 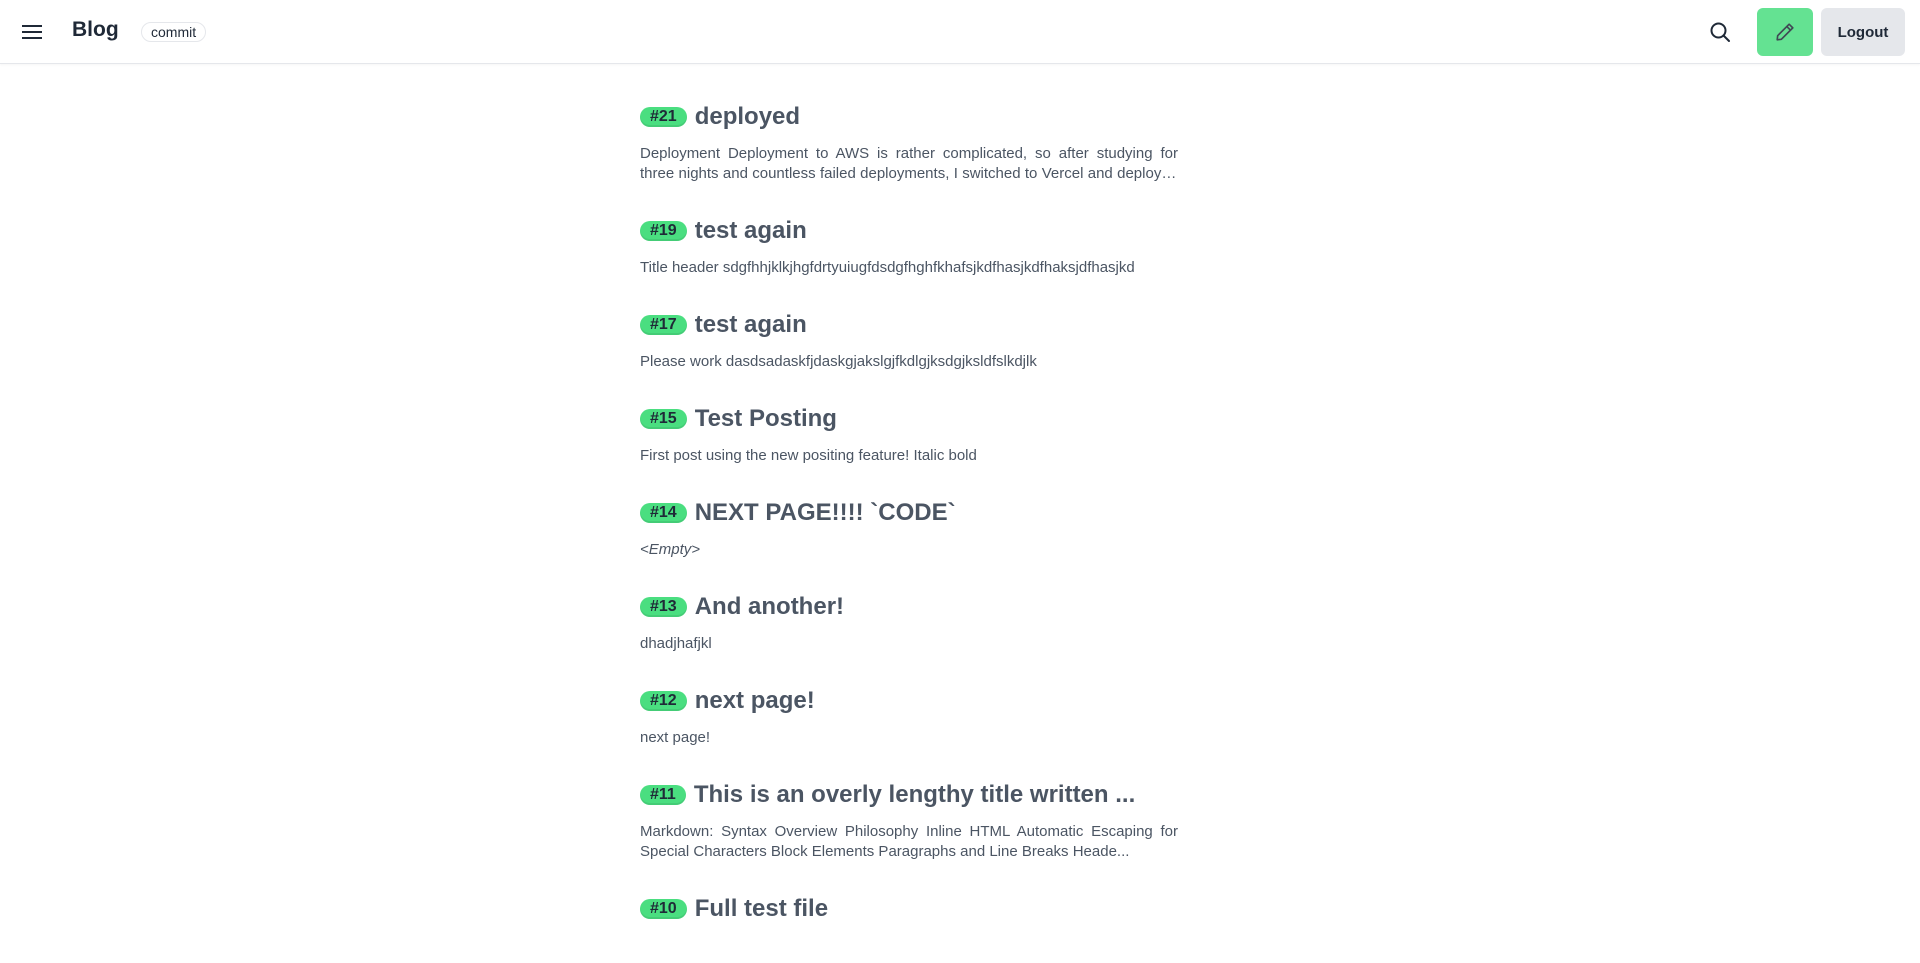 I want to click on post-id-badge: #11, so click(x=663, y=795).